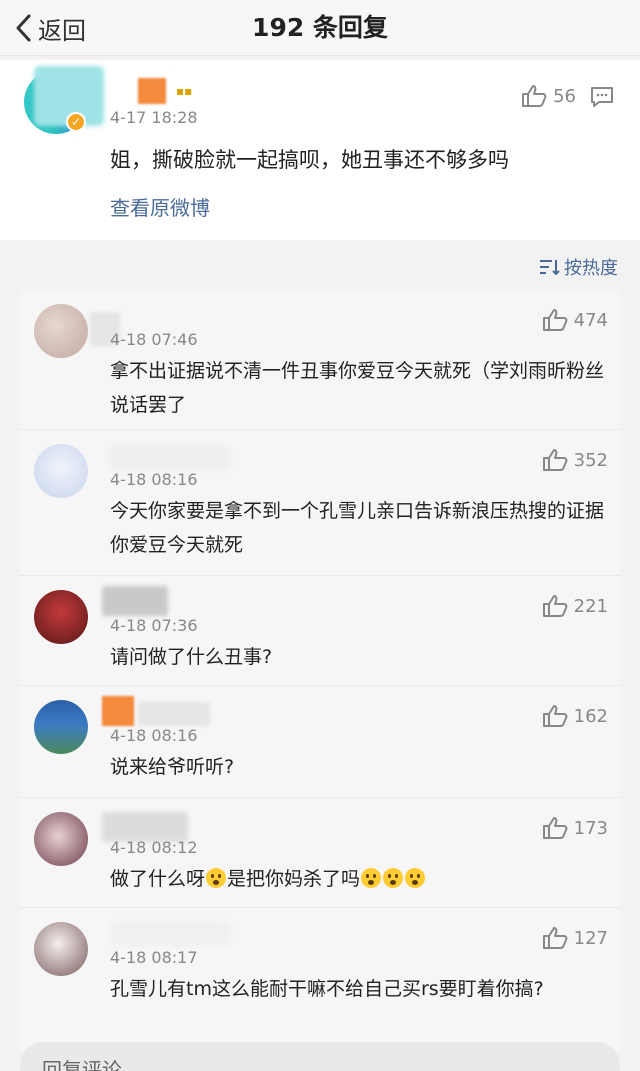  What do you see at coordinates (591, 268) in the screenshot?
I see `sort-label: 按热度` at bounding box center [591, 268].